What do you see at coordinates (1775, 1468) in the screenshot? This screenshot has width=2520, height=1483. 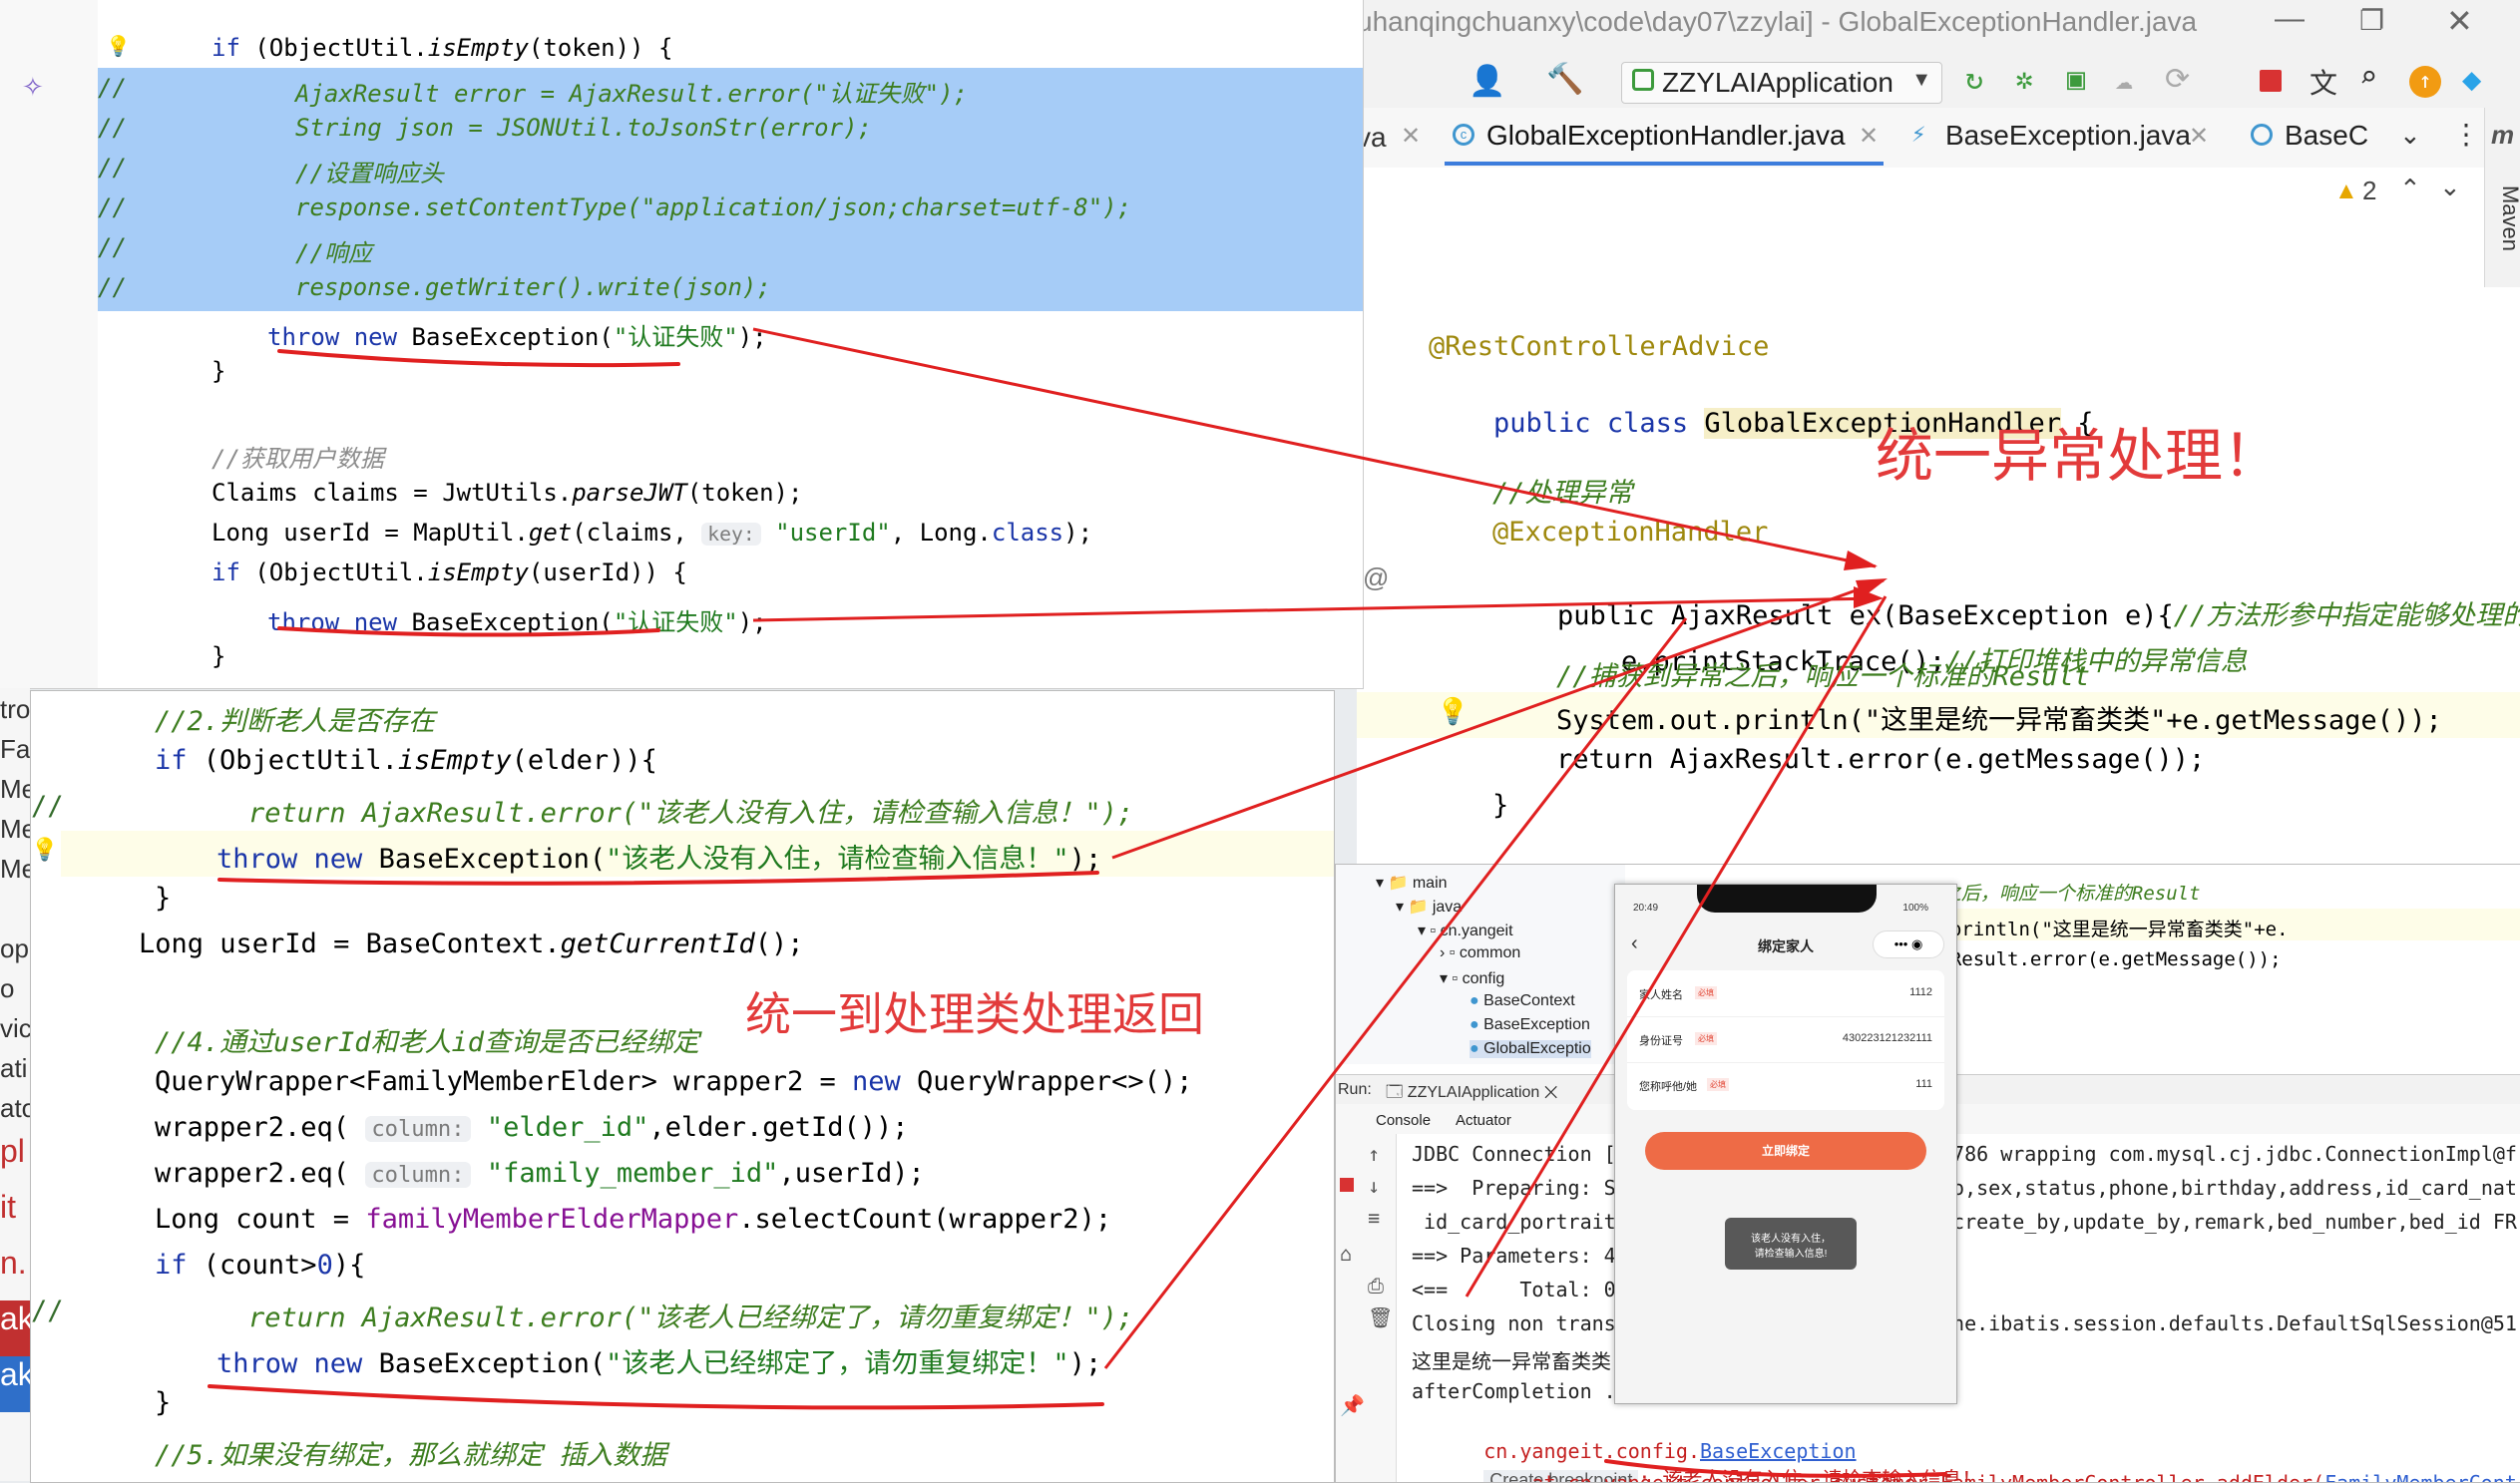 I see `underline-exception` at bounding box center [1775, 1468].